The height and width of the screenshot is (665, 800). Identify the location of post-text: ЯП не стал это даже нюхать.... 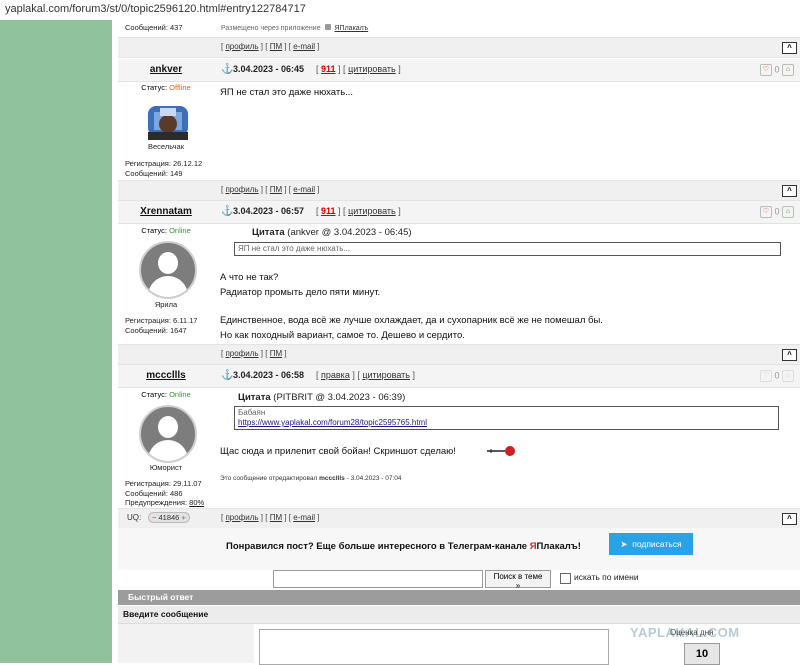
(287, 92).